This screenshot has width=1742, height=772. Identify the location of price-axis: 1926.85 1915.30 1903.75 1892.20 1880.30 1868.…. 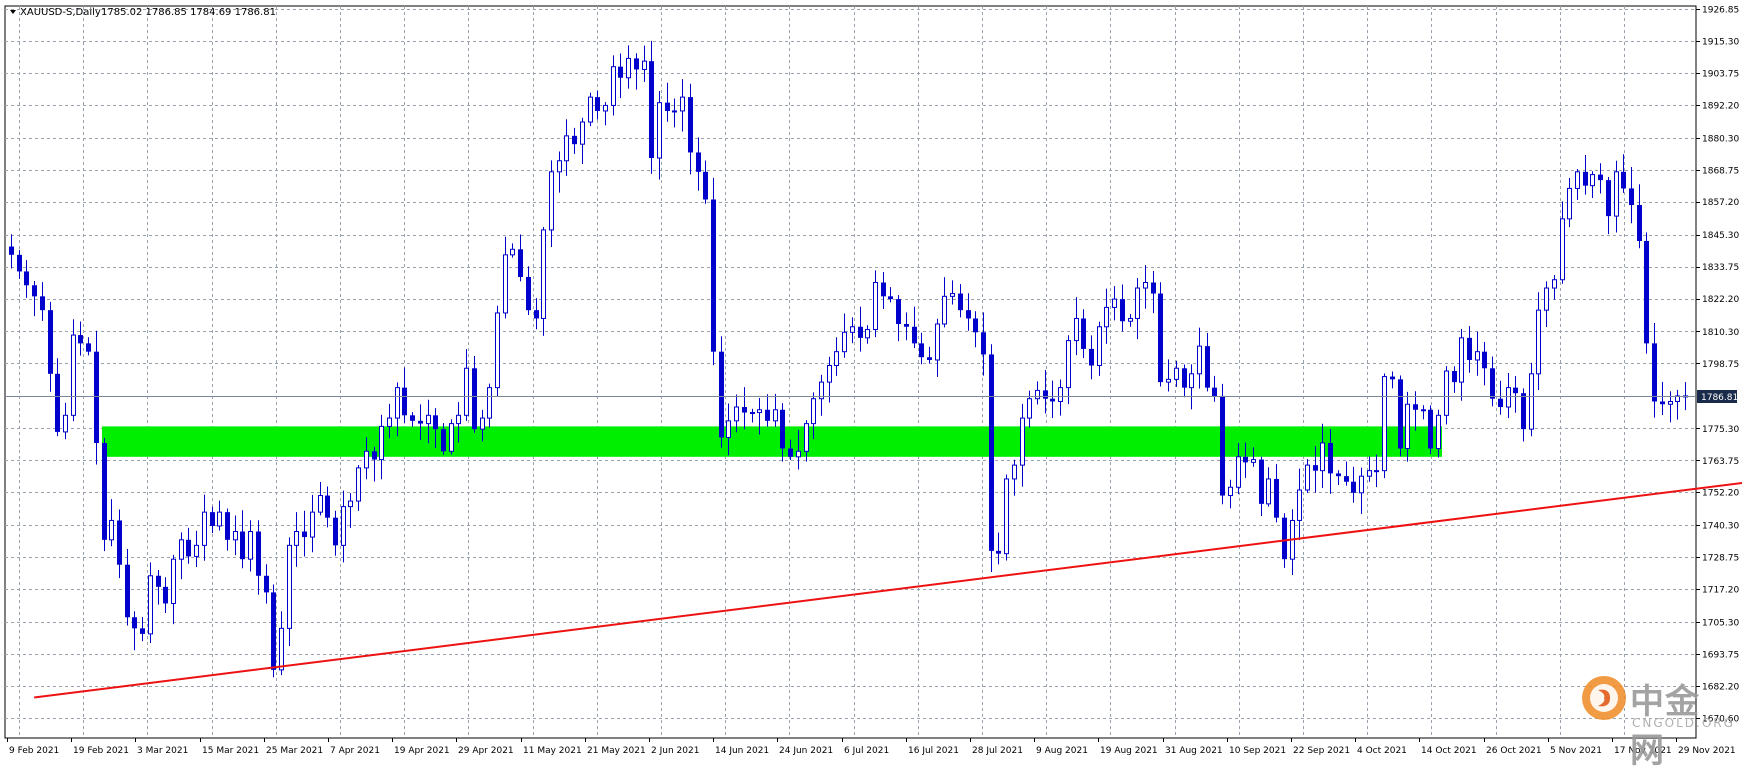
(1717, 365).